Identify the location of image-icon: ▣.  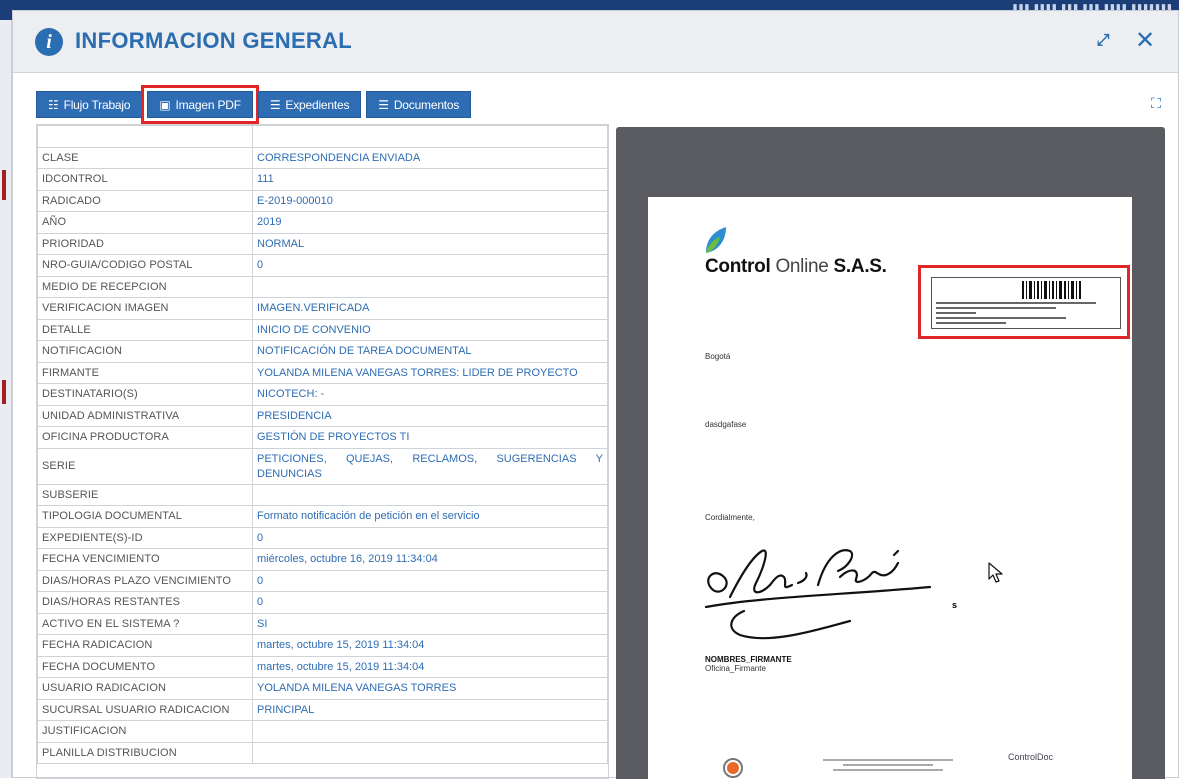
(165, 104).